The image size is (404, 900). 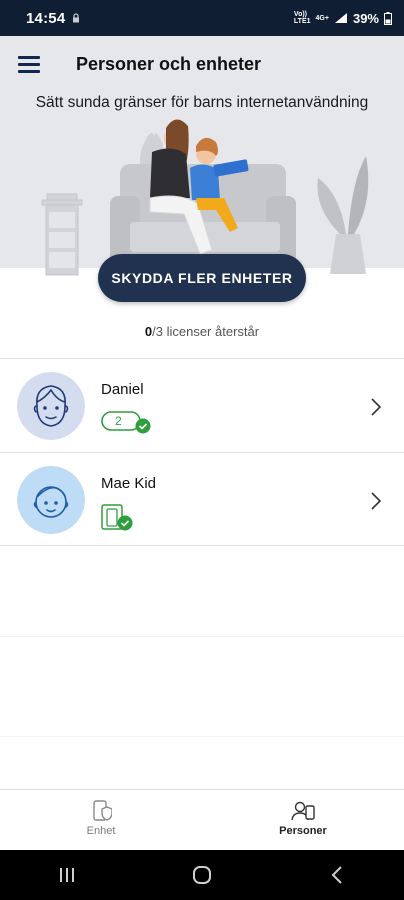 What do you see at coordinates (202, 499) in the screenshot?
I see `person-row-mae-kid: Mae Kid` at bounding box center [202, 499].